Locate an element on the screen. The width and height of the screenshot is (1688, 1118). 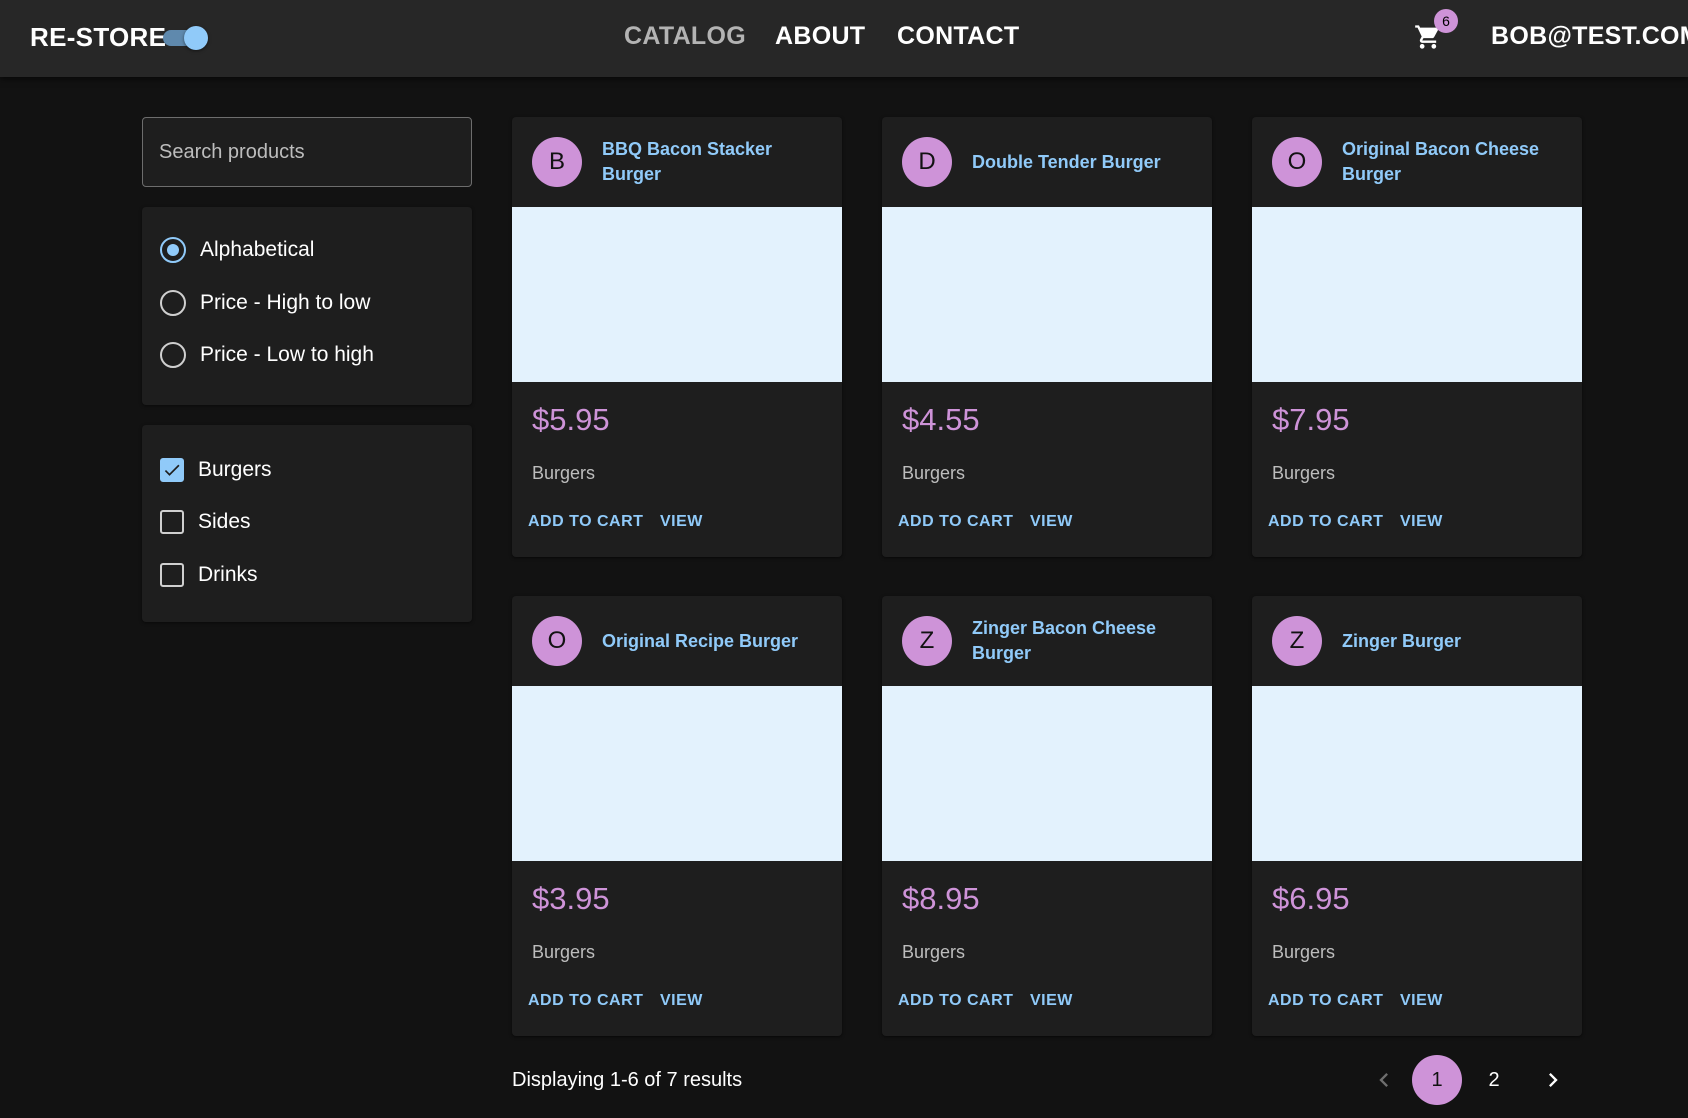
card-header: O Original Bacon Cheese Burger is located at coordinates (1417, 162).